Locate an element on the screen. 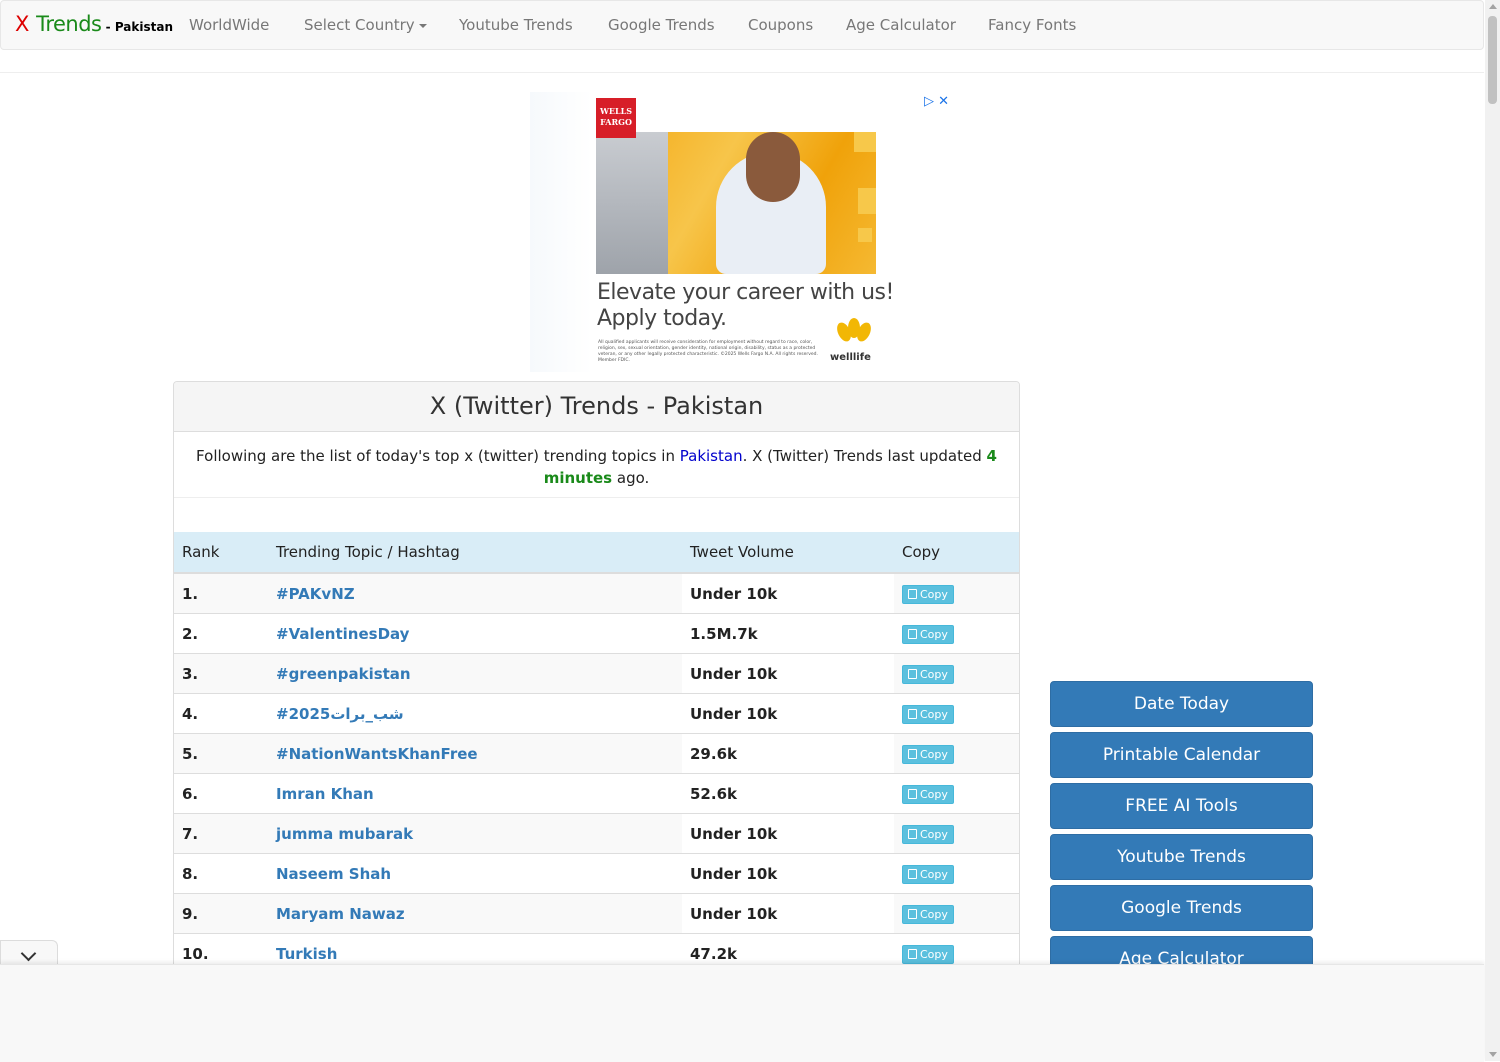 The width and height of the screenshot is (1500, 1062). intro-middle: . X (Twitter) Trends last updated is located at coordinates (864, 456).